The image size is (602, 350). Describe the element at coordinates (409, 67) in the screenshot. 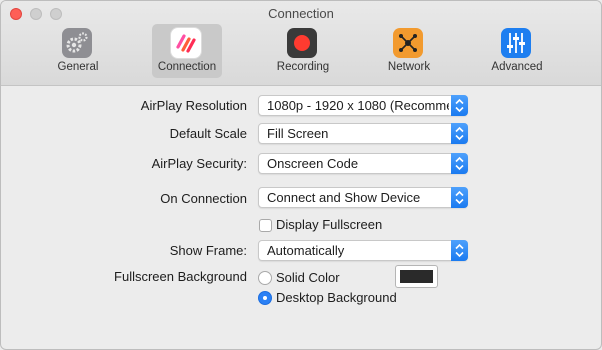

I see `tab-network-label: Network` at that location.